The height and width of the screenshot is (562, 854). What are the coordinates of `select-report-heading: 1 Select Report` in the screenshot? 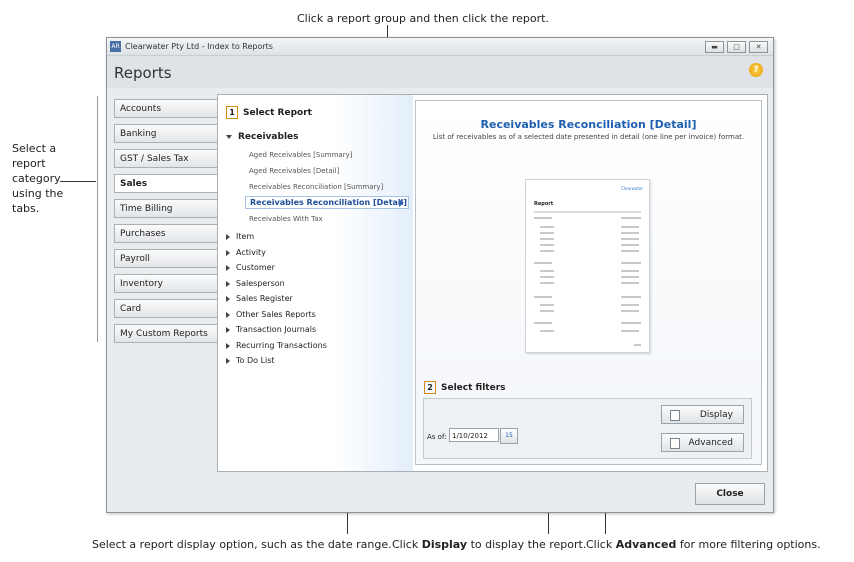 It's located at (269, 112).